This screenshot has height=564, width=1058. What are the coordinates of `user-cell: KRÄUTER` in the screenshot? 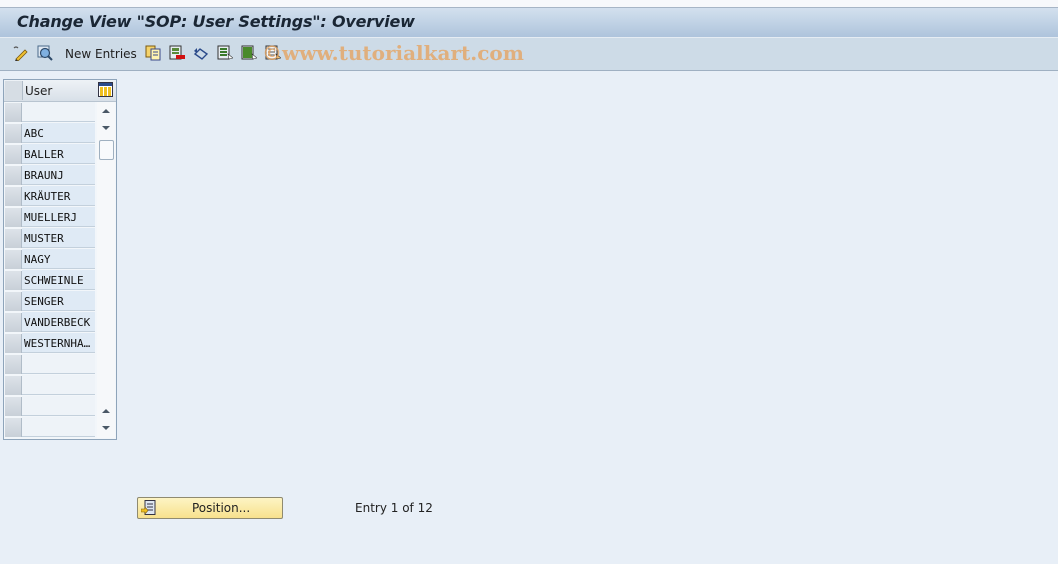 It's located at (58, 196).